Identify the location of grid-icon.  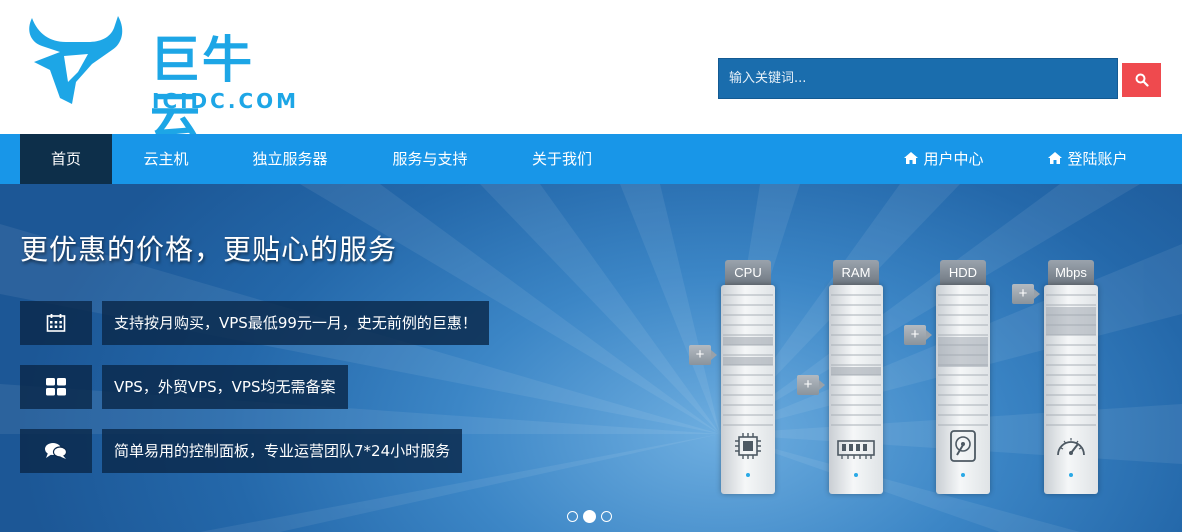
(56, 387).